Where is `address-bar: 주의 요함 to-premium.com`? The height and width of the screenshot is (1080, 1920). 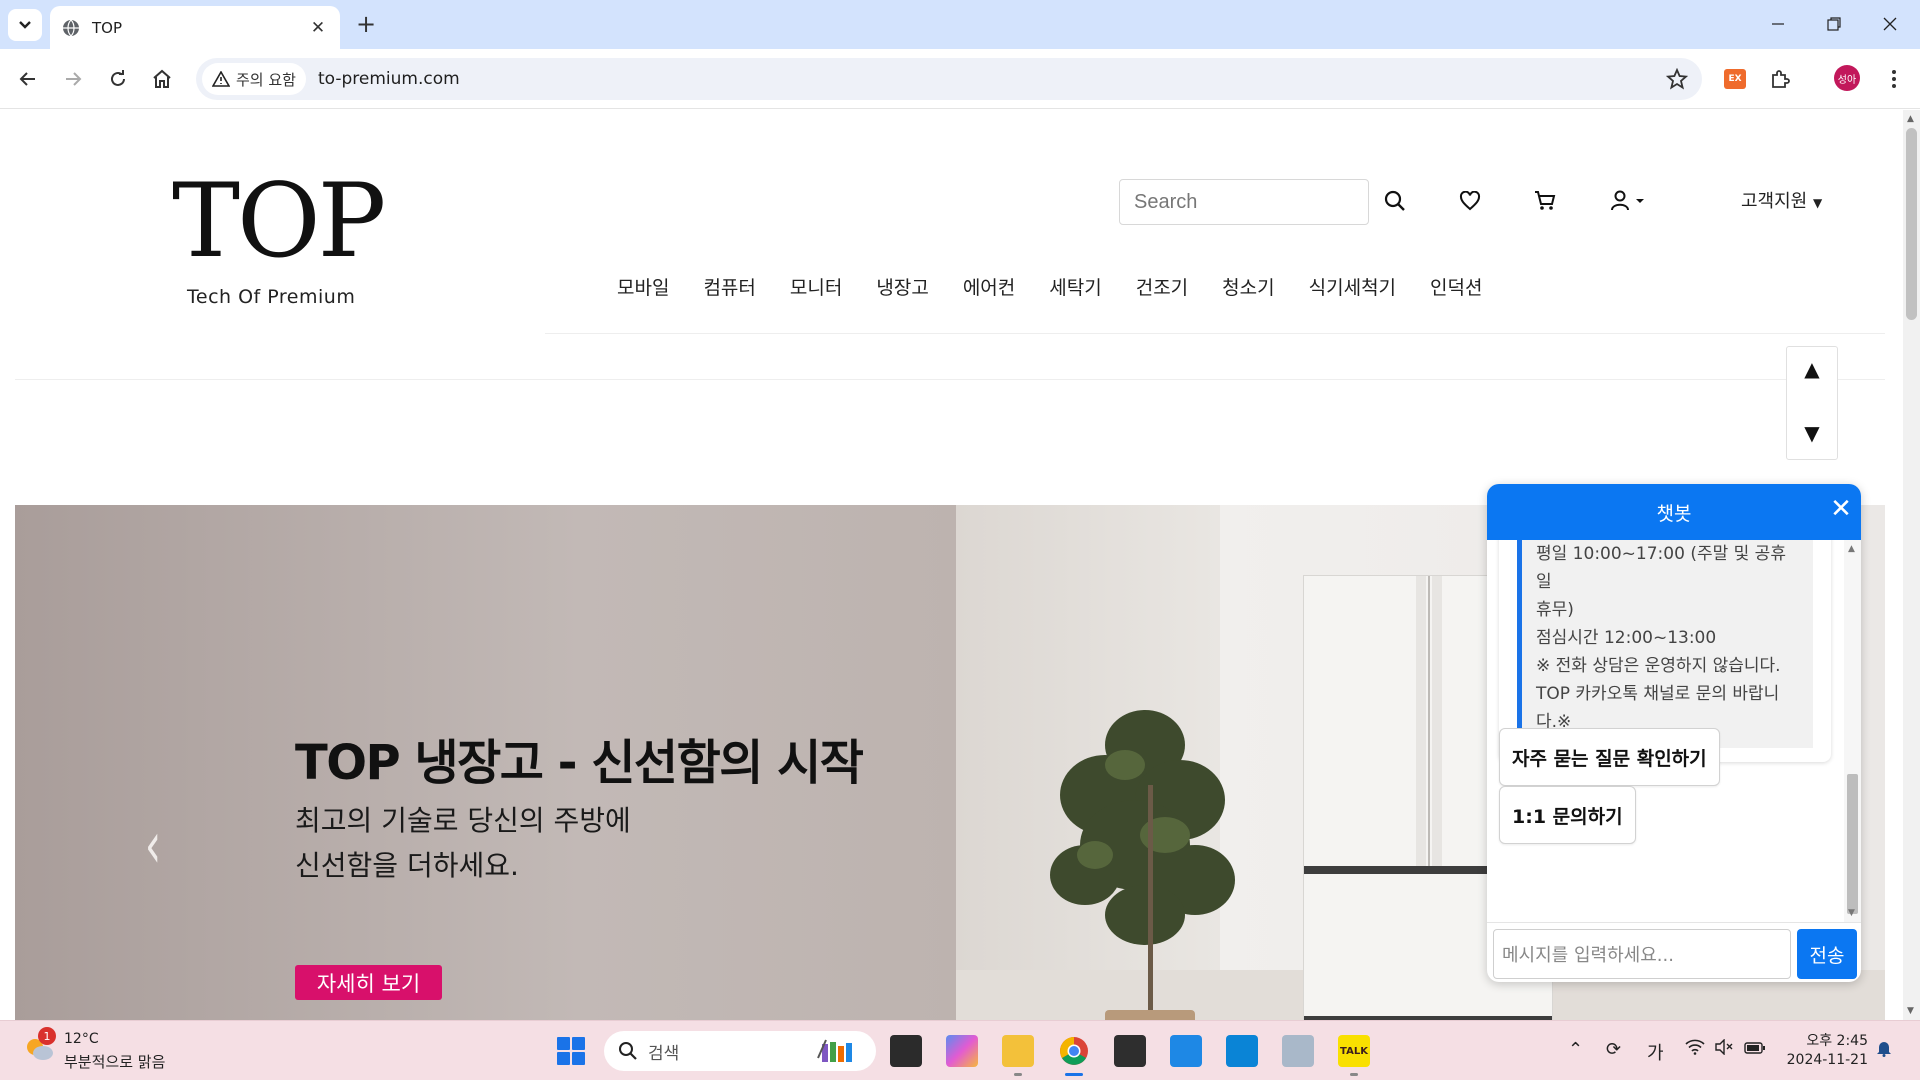 address-bar: 주의 요함 to-premium.com is located at coordinates (949, 79).